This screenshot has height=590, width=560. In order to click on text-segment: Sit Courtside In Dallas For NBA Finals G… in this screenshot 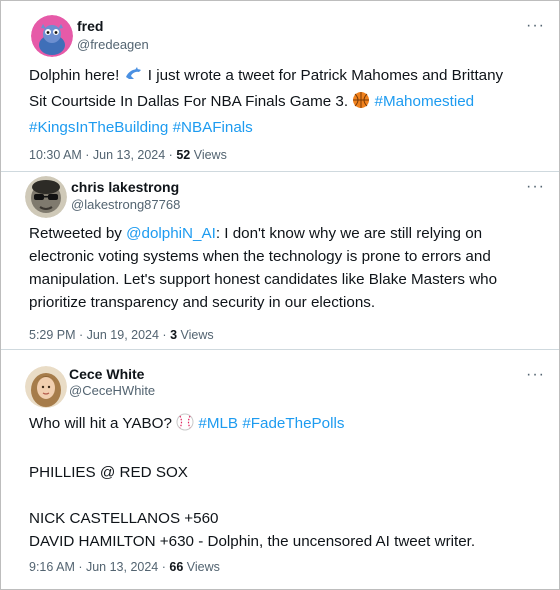, I will do `click(191, 101)`.